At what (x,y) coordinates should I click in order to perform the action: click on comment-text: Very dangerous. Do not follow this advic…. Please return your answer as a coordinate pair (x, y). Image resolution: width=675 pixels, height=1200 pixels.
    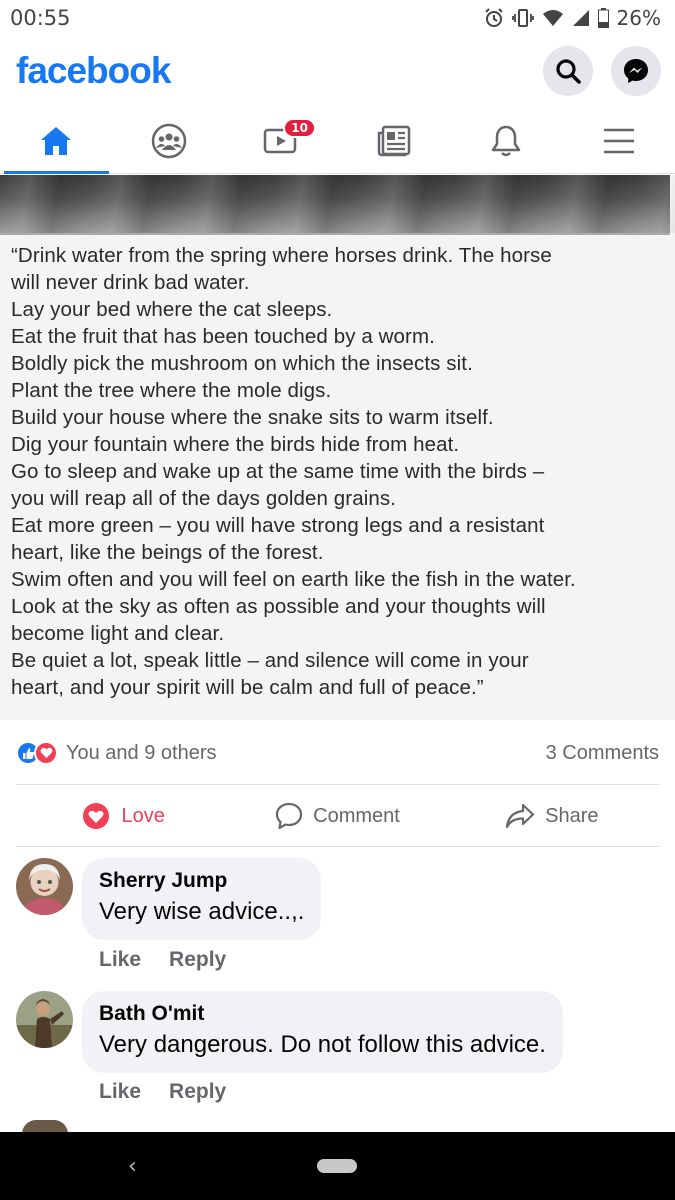
    Looking at the image, I should click on (322, 1044).